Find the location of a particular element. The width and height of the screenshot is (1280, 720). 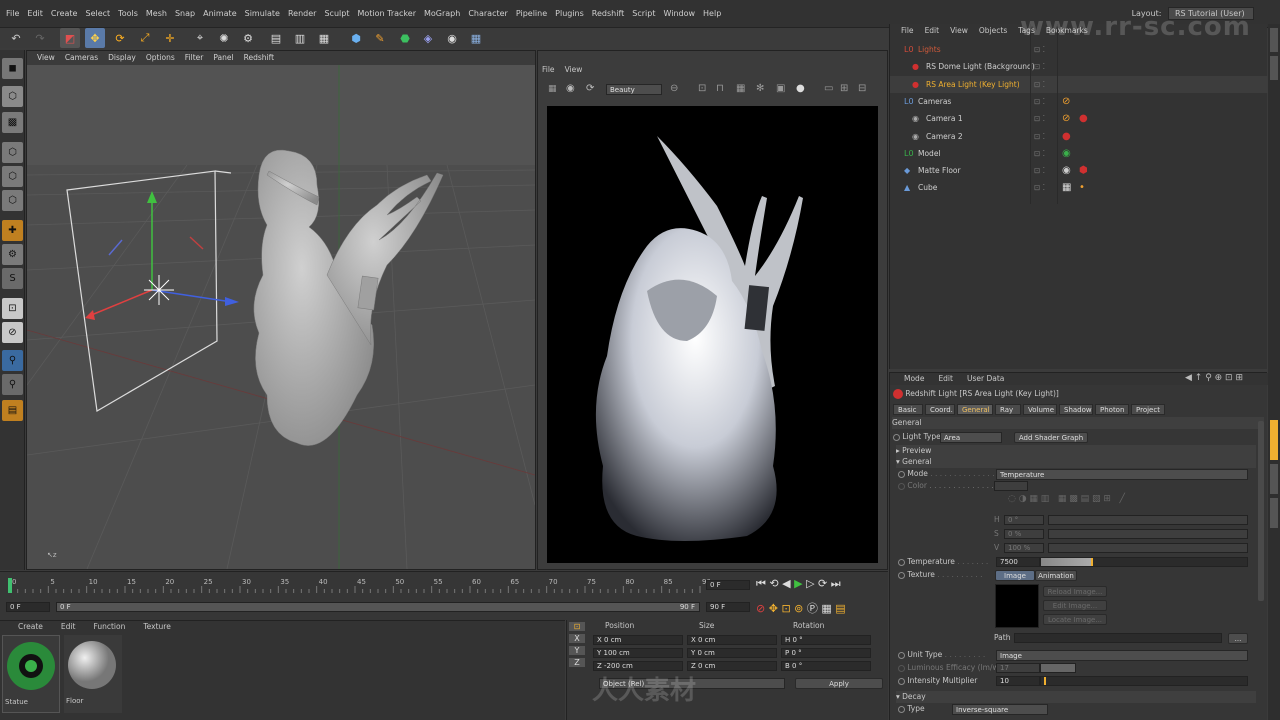

h-slider is located at coordinates (1148, 520).